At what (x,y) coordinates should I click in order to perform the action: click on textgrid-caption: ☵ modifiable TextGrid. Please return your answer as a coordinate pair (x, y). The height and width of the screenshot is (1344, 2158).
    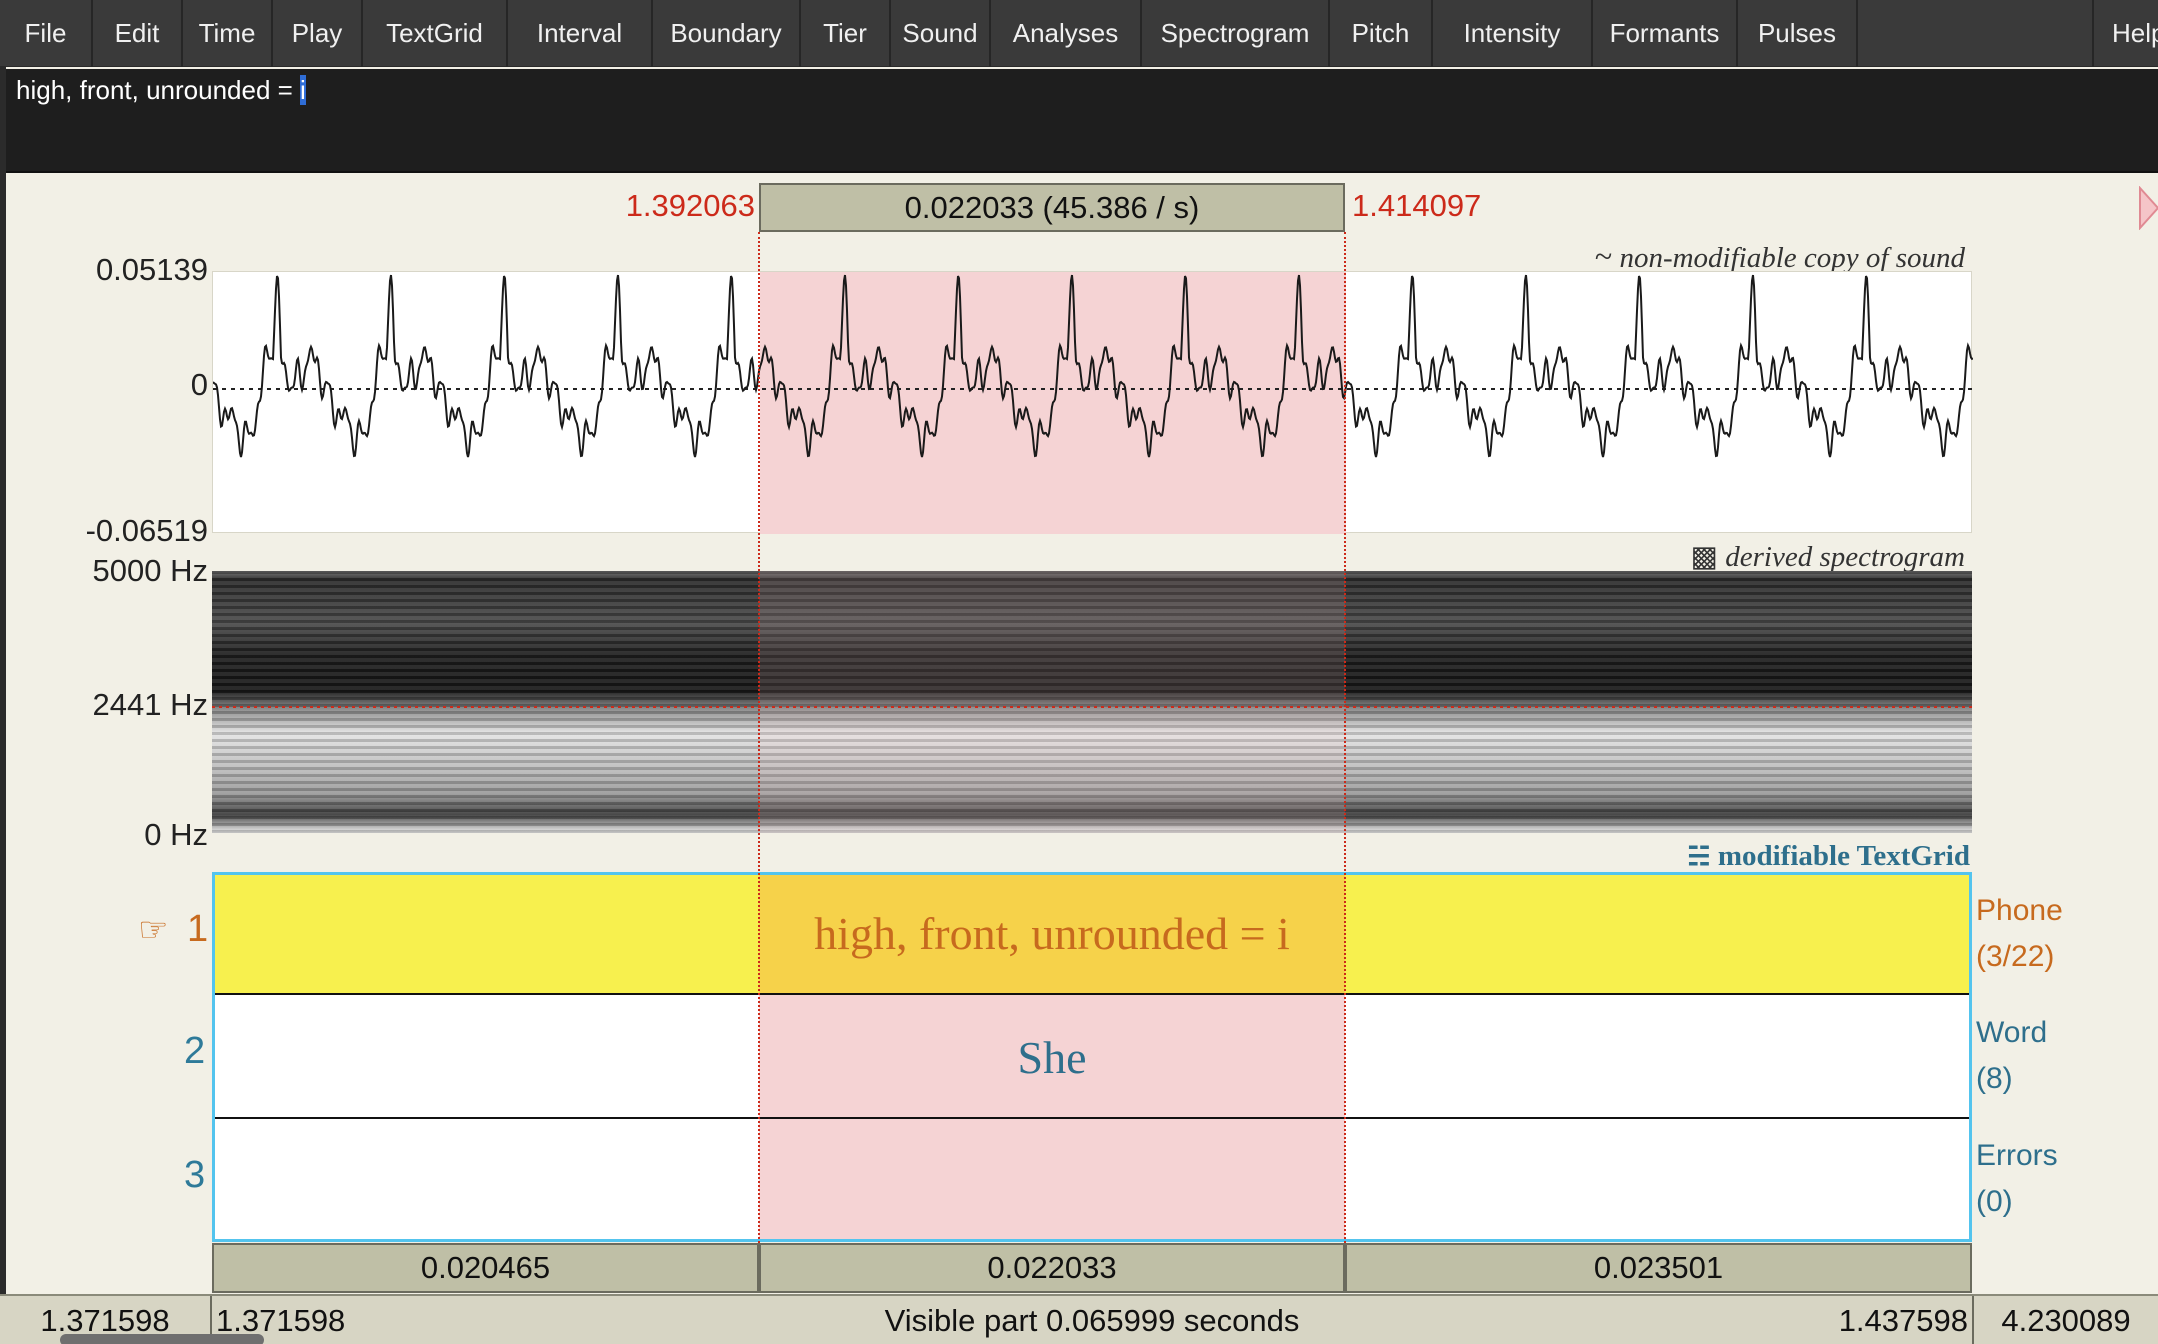
    Looking at the image, I should click on (1757, 856).